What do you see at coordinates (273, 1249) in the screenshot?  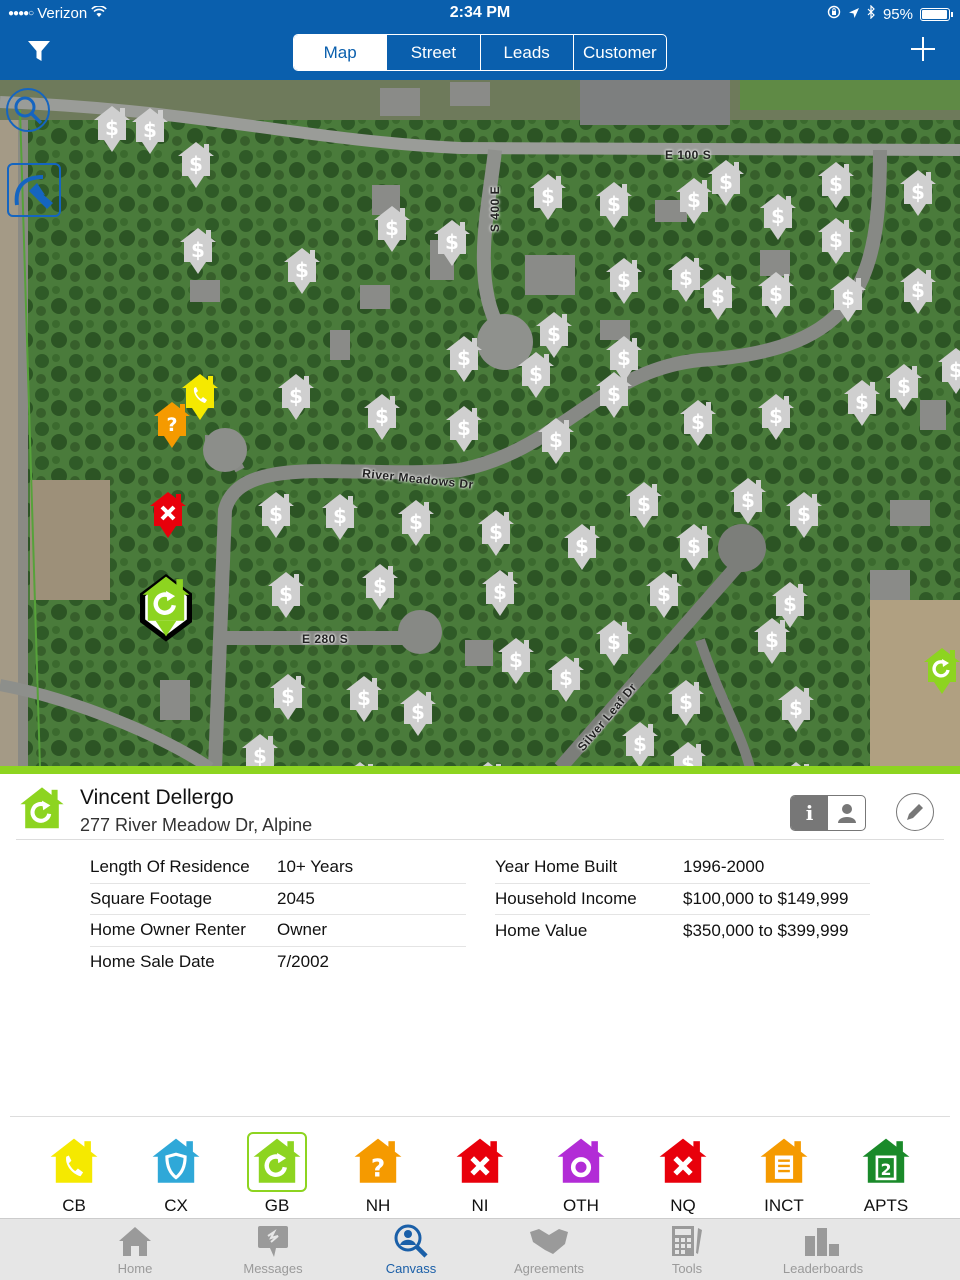 I see `tab-messages: Messages` at bounding box center [273, 1249].